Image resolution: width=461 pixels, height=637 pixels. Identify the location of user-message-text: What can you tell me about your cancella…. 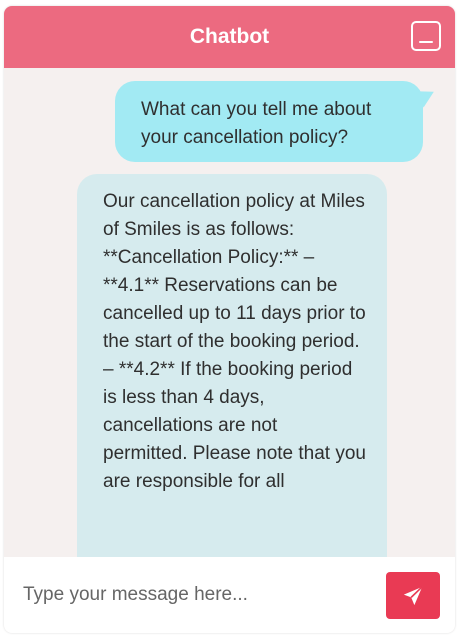
(256, 123).